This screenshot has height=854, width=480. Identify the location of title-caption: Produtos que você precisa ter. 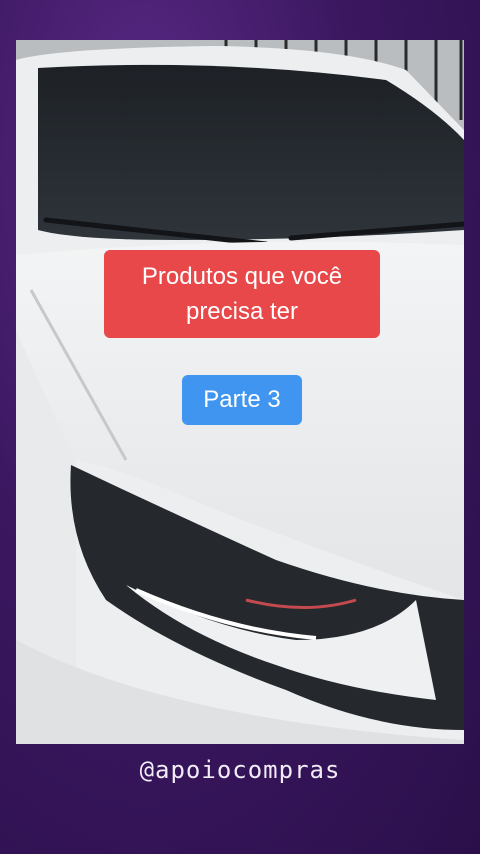
(242, 294).